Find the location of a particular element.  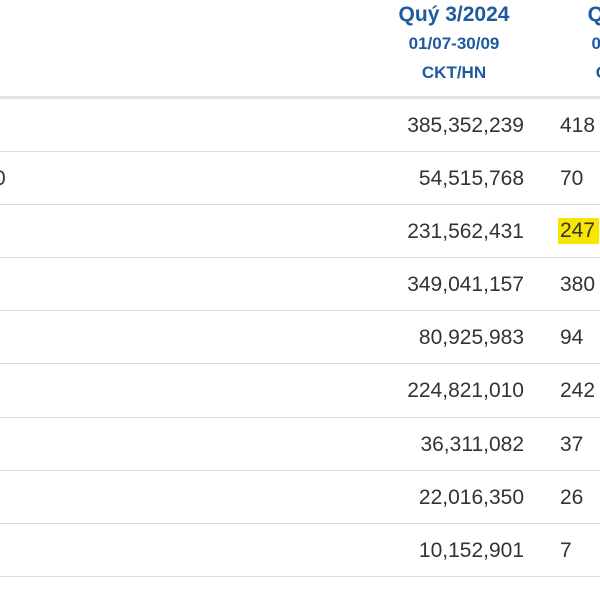

cell-value-q3-2024: 54,515,768 is located at coordinates (471, 179).